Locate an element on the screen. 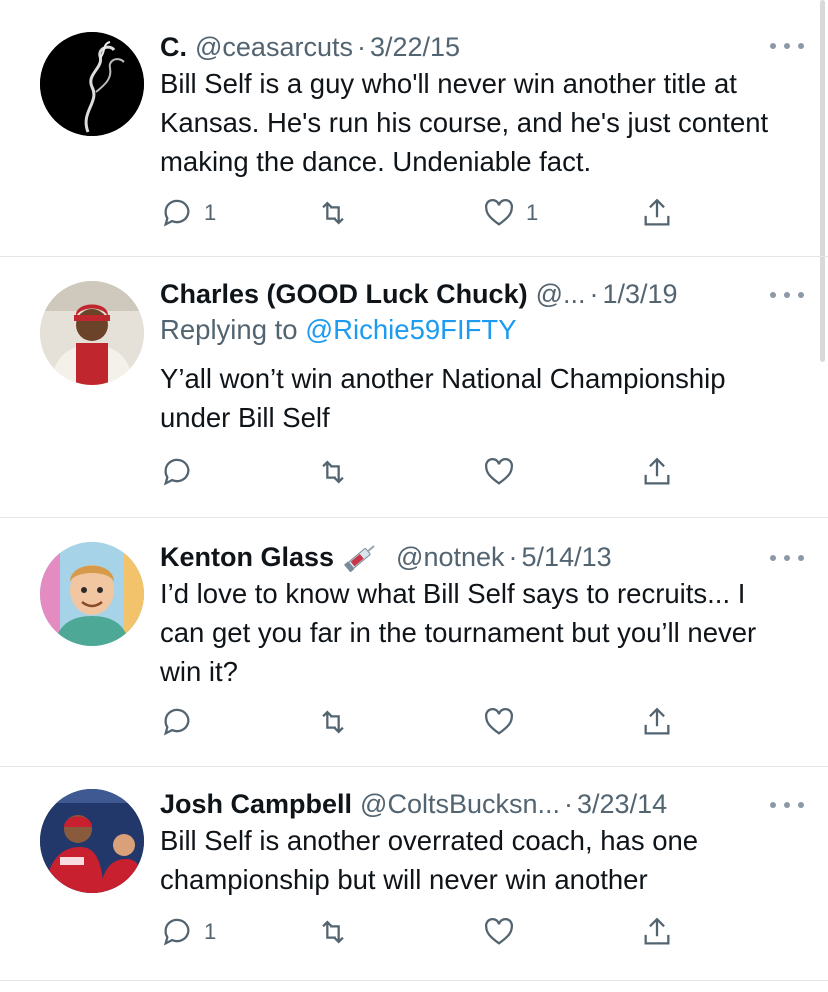  user-handle: @notnek is located at coordinates (450, 557).